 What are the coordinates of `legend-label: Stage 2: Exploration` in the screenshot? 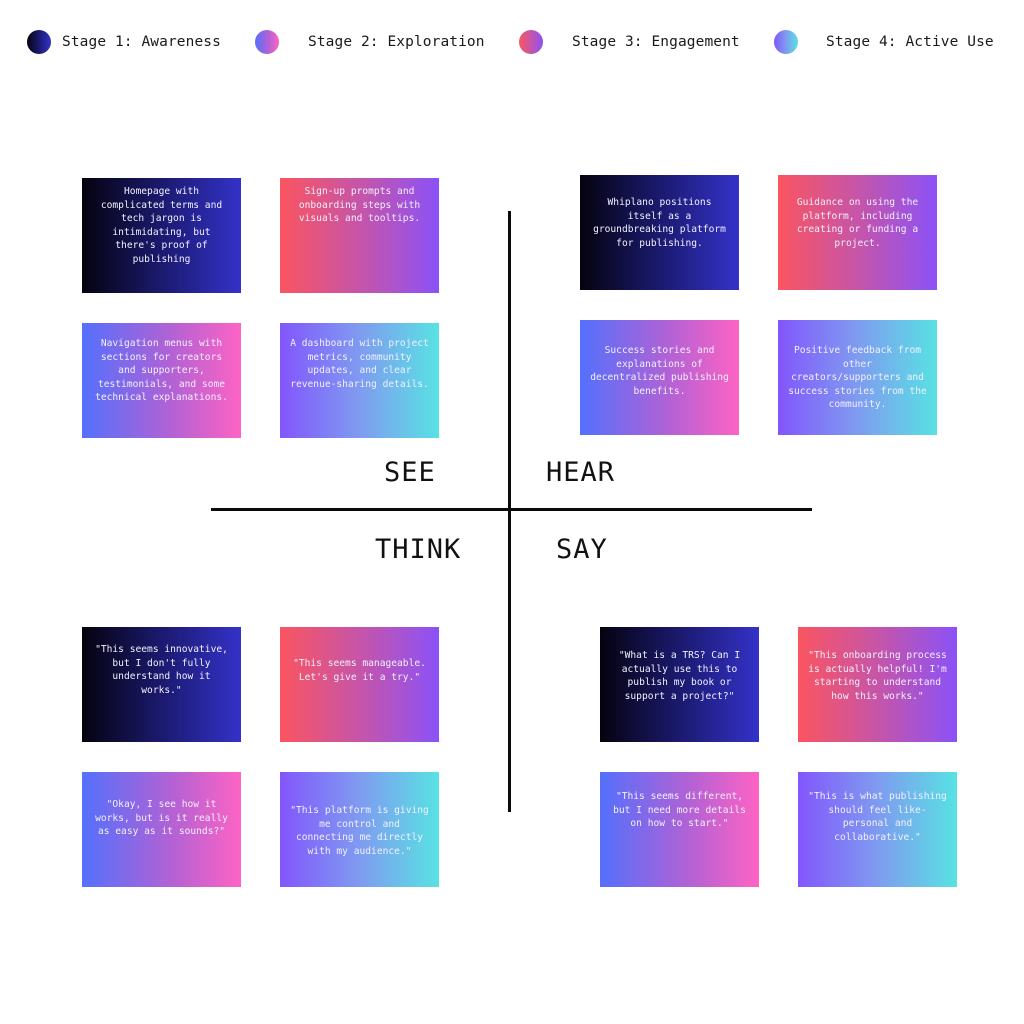 It's located at (396, 42).